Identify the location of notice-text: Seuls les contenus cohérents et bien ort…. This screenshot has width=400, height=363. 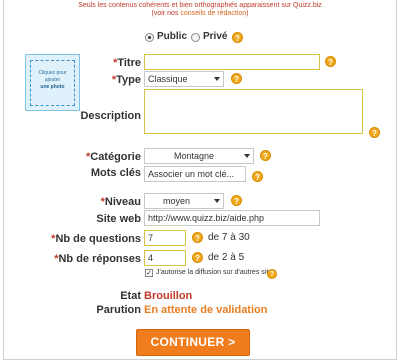
(200, 5).